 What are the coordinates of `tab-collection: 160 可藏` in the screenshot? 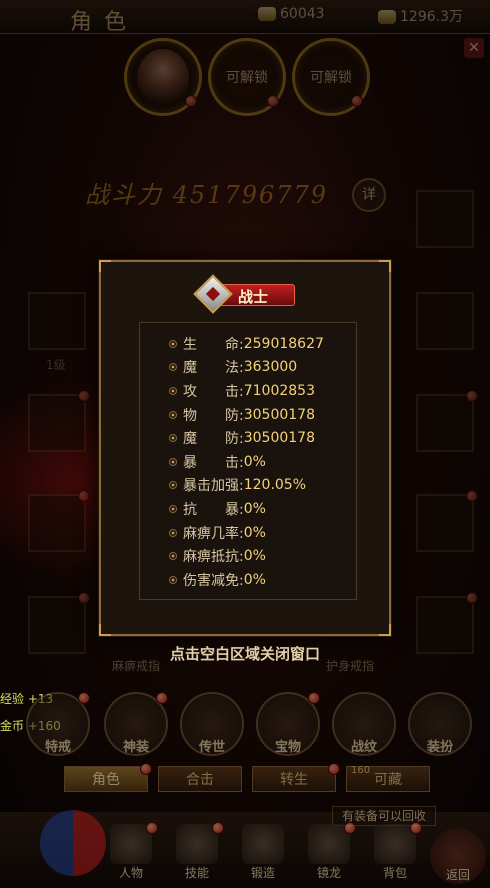 It's located at (388, 778).